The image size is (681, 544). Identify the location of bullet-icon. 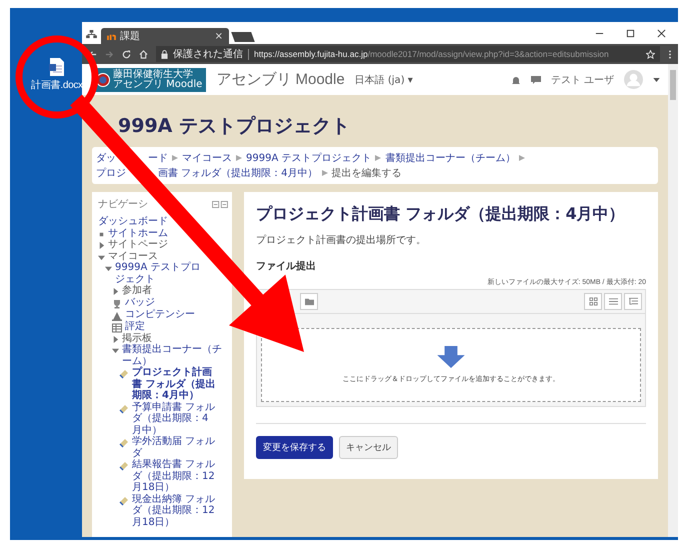
(101, 234).